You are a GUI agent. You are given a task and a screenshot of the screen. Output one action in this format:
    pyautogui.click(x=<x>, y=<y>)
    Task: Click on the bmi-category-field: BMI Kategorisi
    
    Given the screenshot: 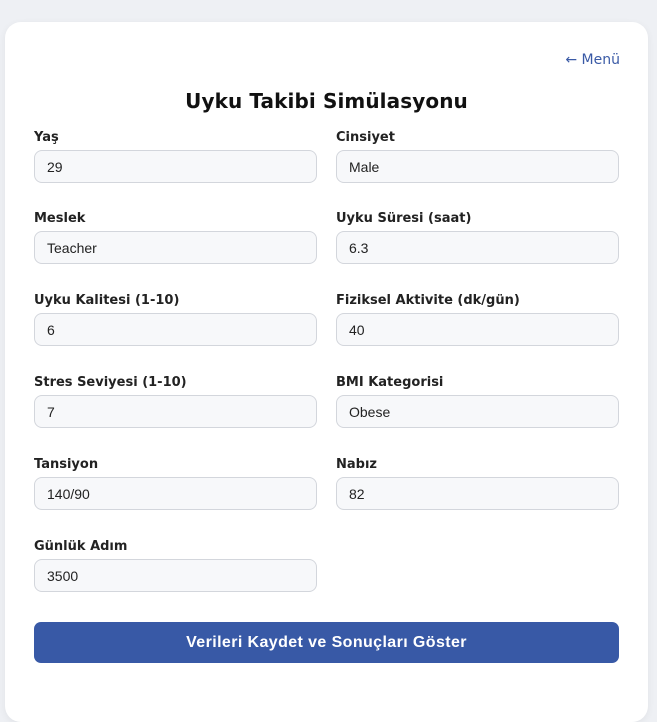 What is the action you would take?
    pyautogui.click(x=477, y=401)
    